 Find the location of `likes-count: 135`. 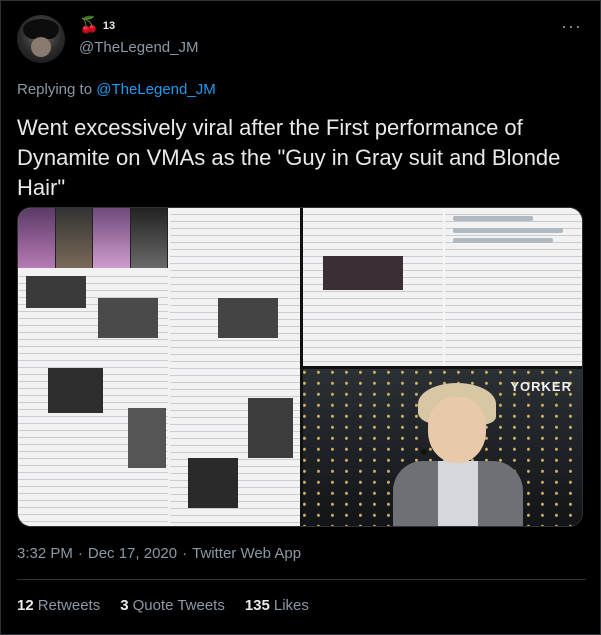

likes-count: 135 is located at coordinates (257, 605).